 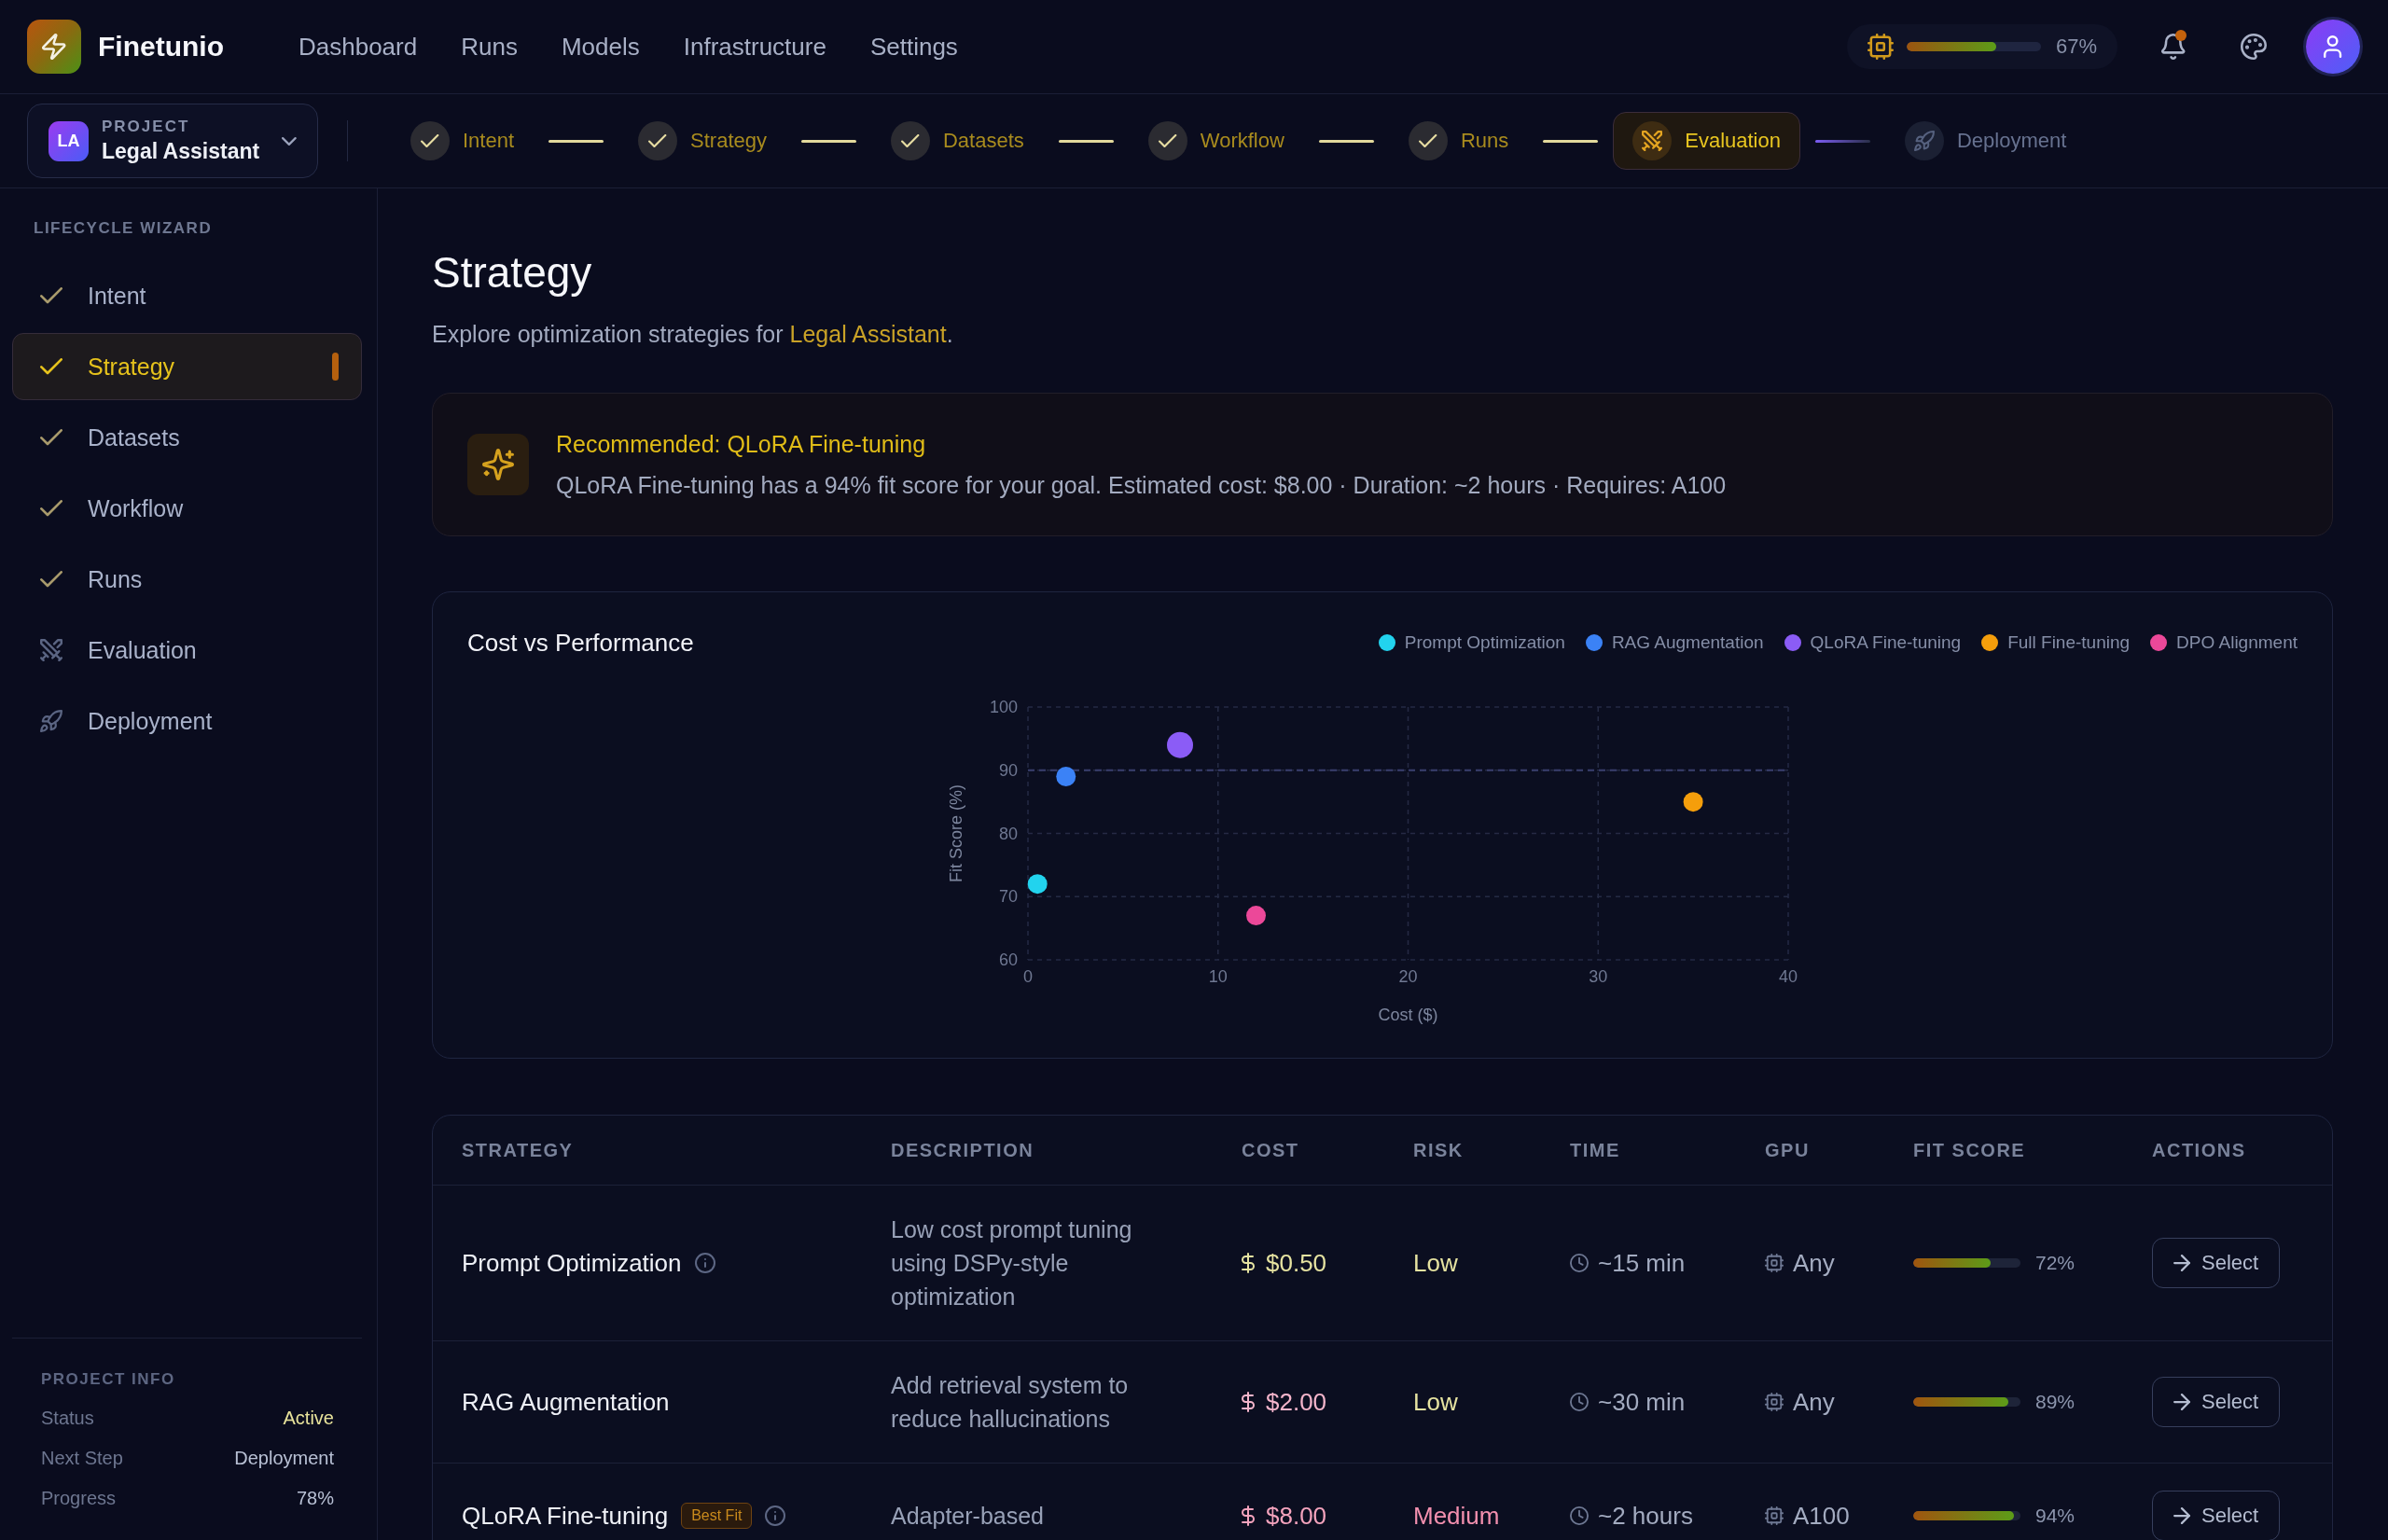 I want to click on nav-link: Infrastructure, so click(x=754, y=47).